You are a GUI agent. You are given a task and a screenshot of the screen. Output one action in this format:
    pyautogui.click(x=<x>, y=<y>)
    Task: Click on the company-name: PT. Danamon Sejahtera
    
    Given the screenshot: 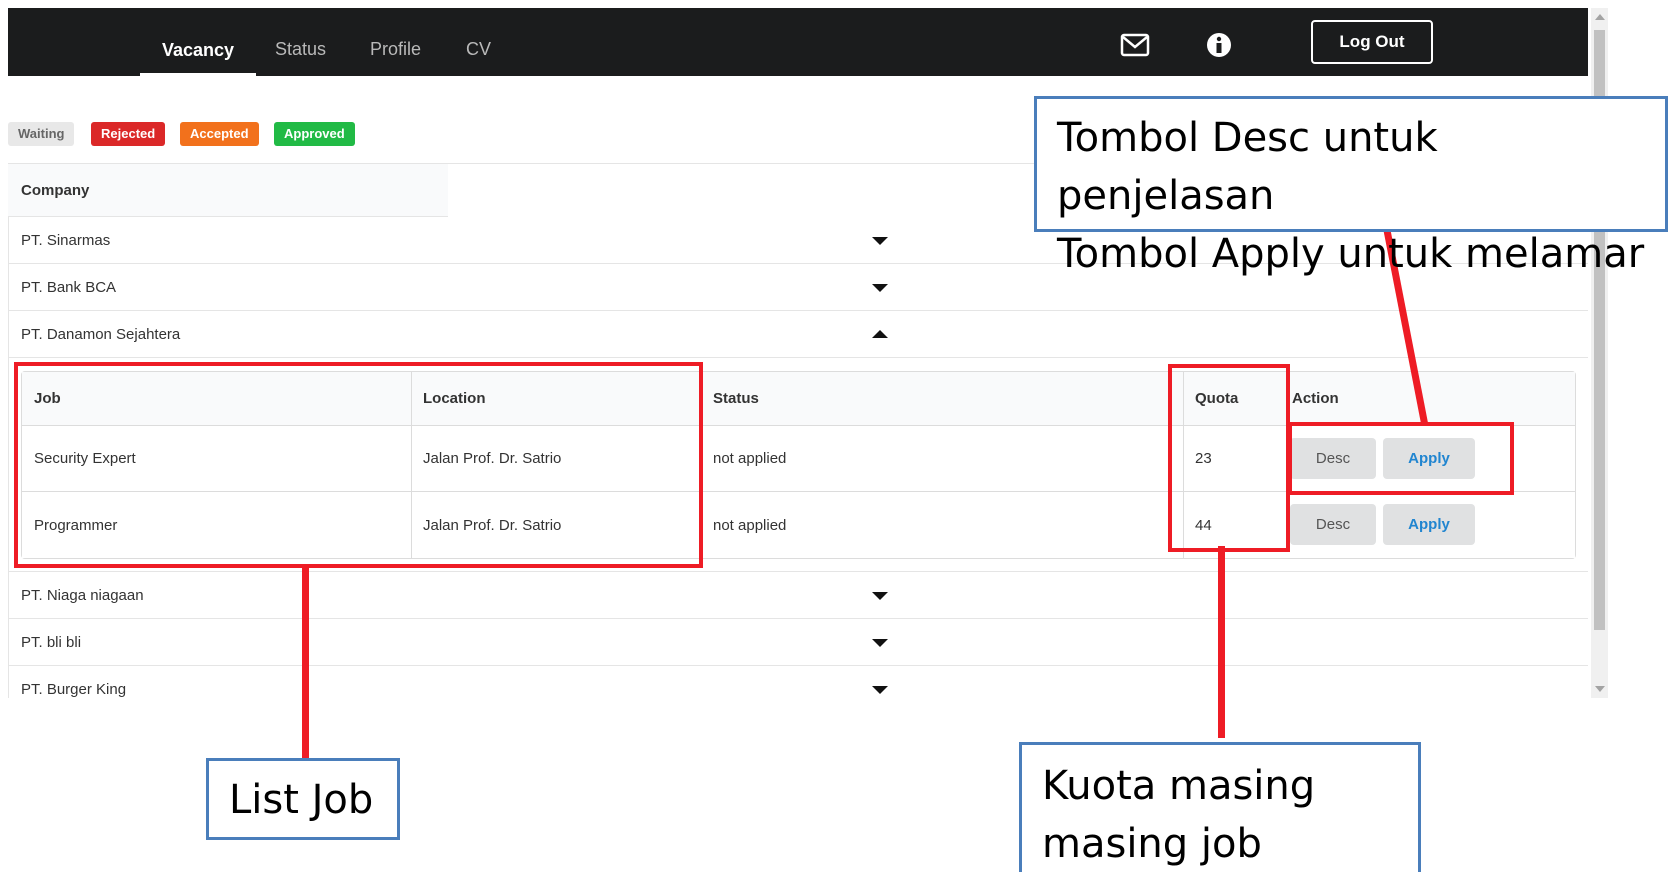 What is the action you would take?
    pyautogui.click(x=101, y=334)
    